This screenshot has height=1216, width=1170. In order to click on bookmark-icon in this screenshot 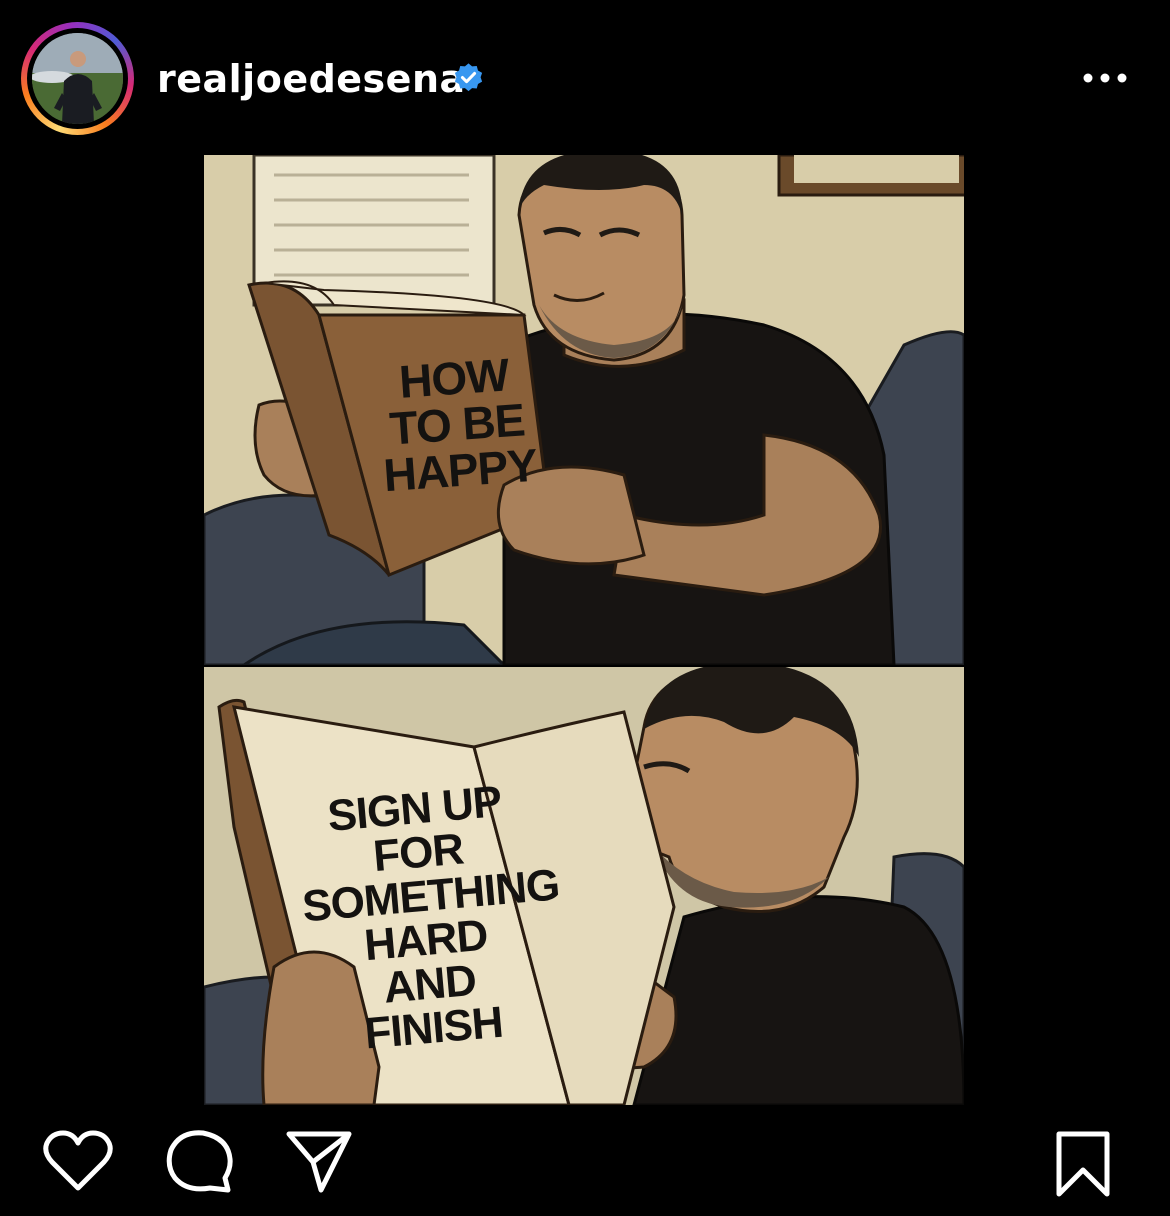, I will do `click(1083, 1164)`.